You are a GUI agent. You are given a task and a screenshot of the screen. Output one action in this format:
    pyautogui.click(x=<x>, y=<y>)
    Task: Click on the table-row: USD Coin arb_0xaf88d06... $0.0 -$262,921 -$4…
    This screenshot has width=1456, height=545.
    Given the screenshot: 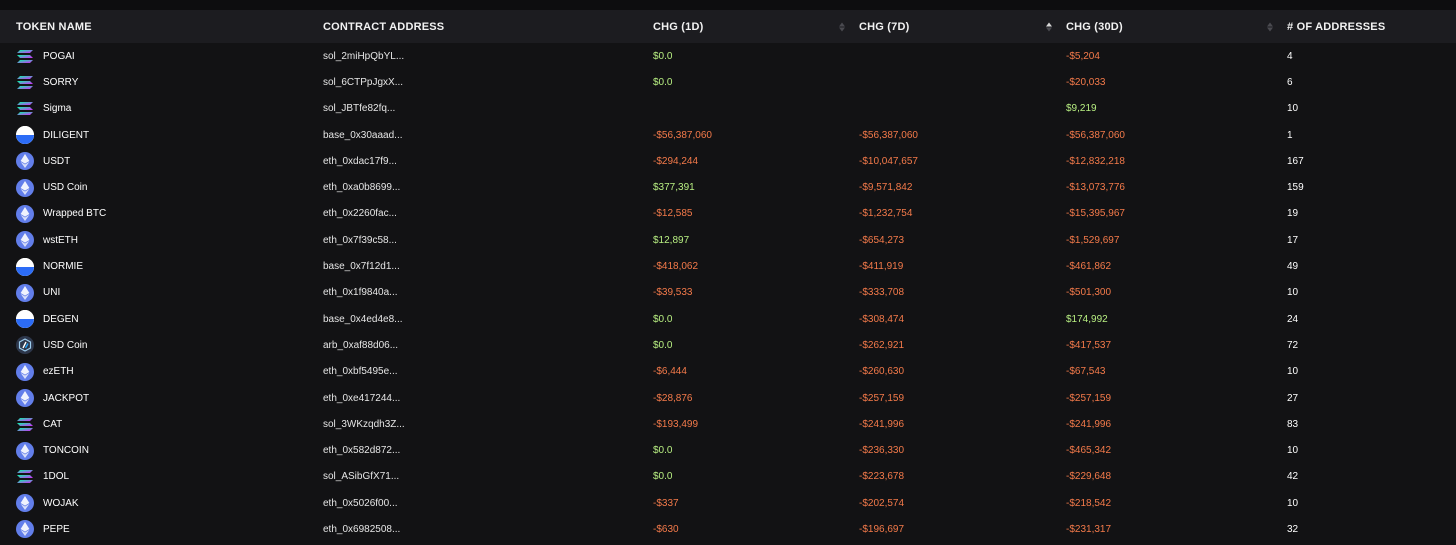 What is the action you would take?
    pyautogui.click(x=728, y=345)
    